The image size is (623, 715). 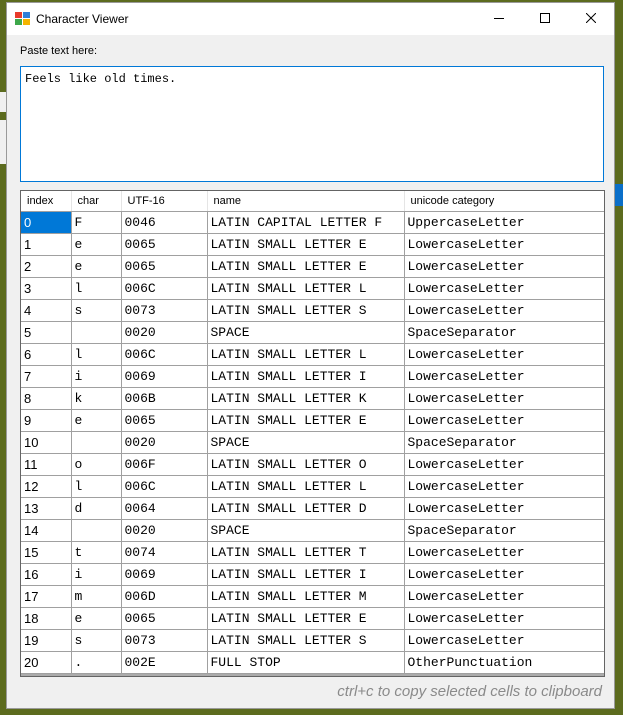 What do you see at coordinates (46, 662) in the screenshot?
I see `cell-index: 20` at bounding box center [46, 662].